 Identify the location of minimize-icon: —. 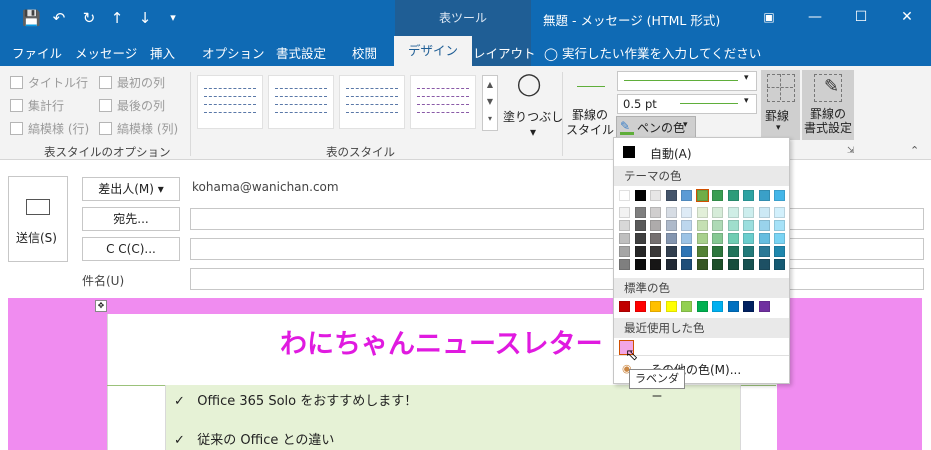
(815, 17).